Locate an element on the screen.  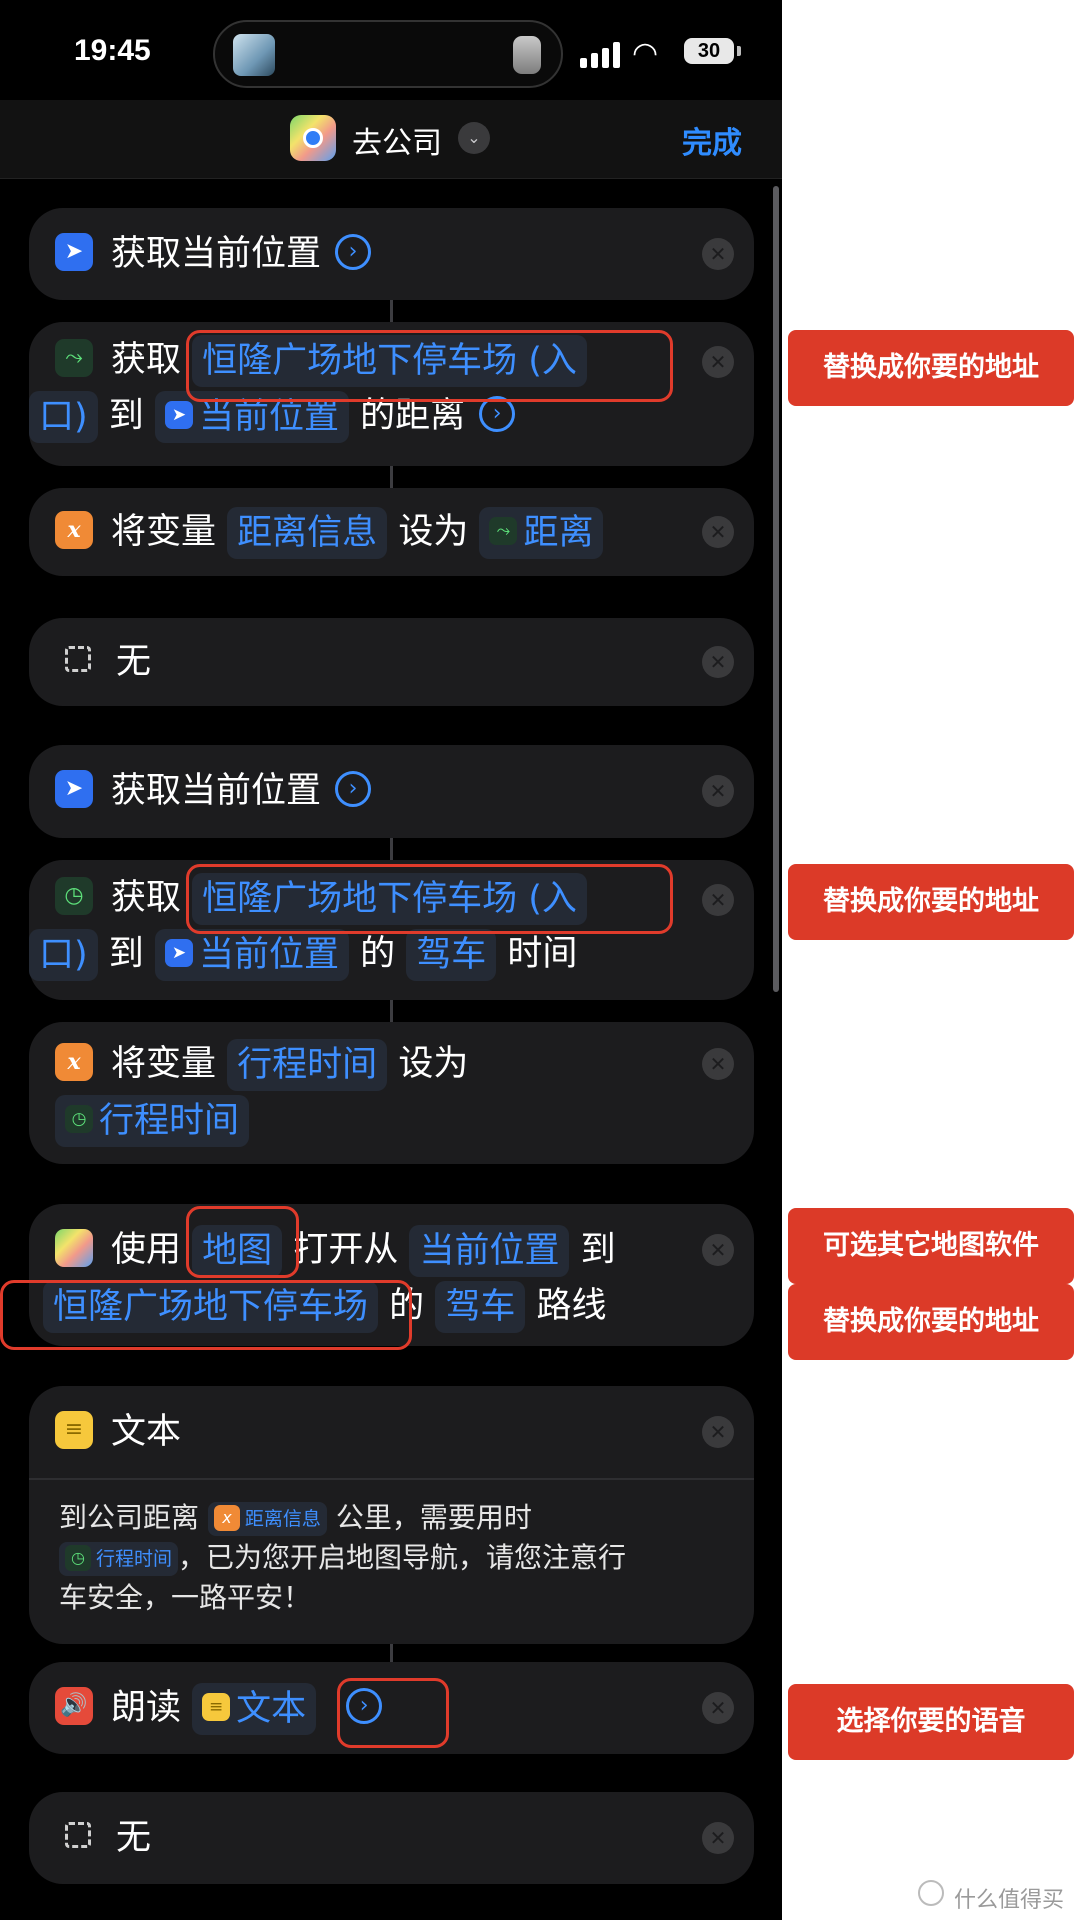
time-variable-label: 行程时间 is located at coordinates (134, 1559).